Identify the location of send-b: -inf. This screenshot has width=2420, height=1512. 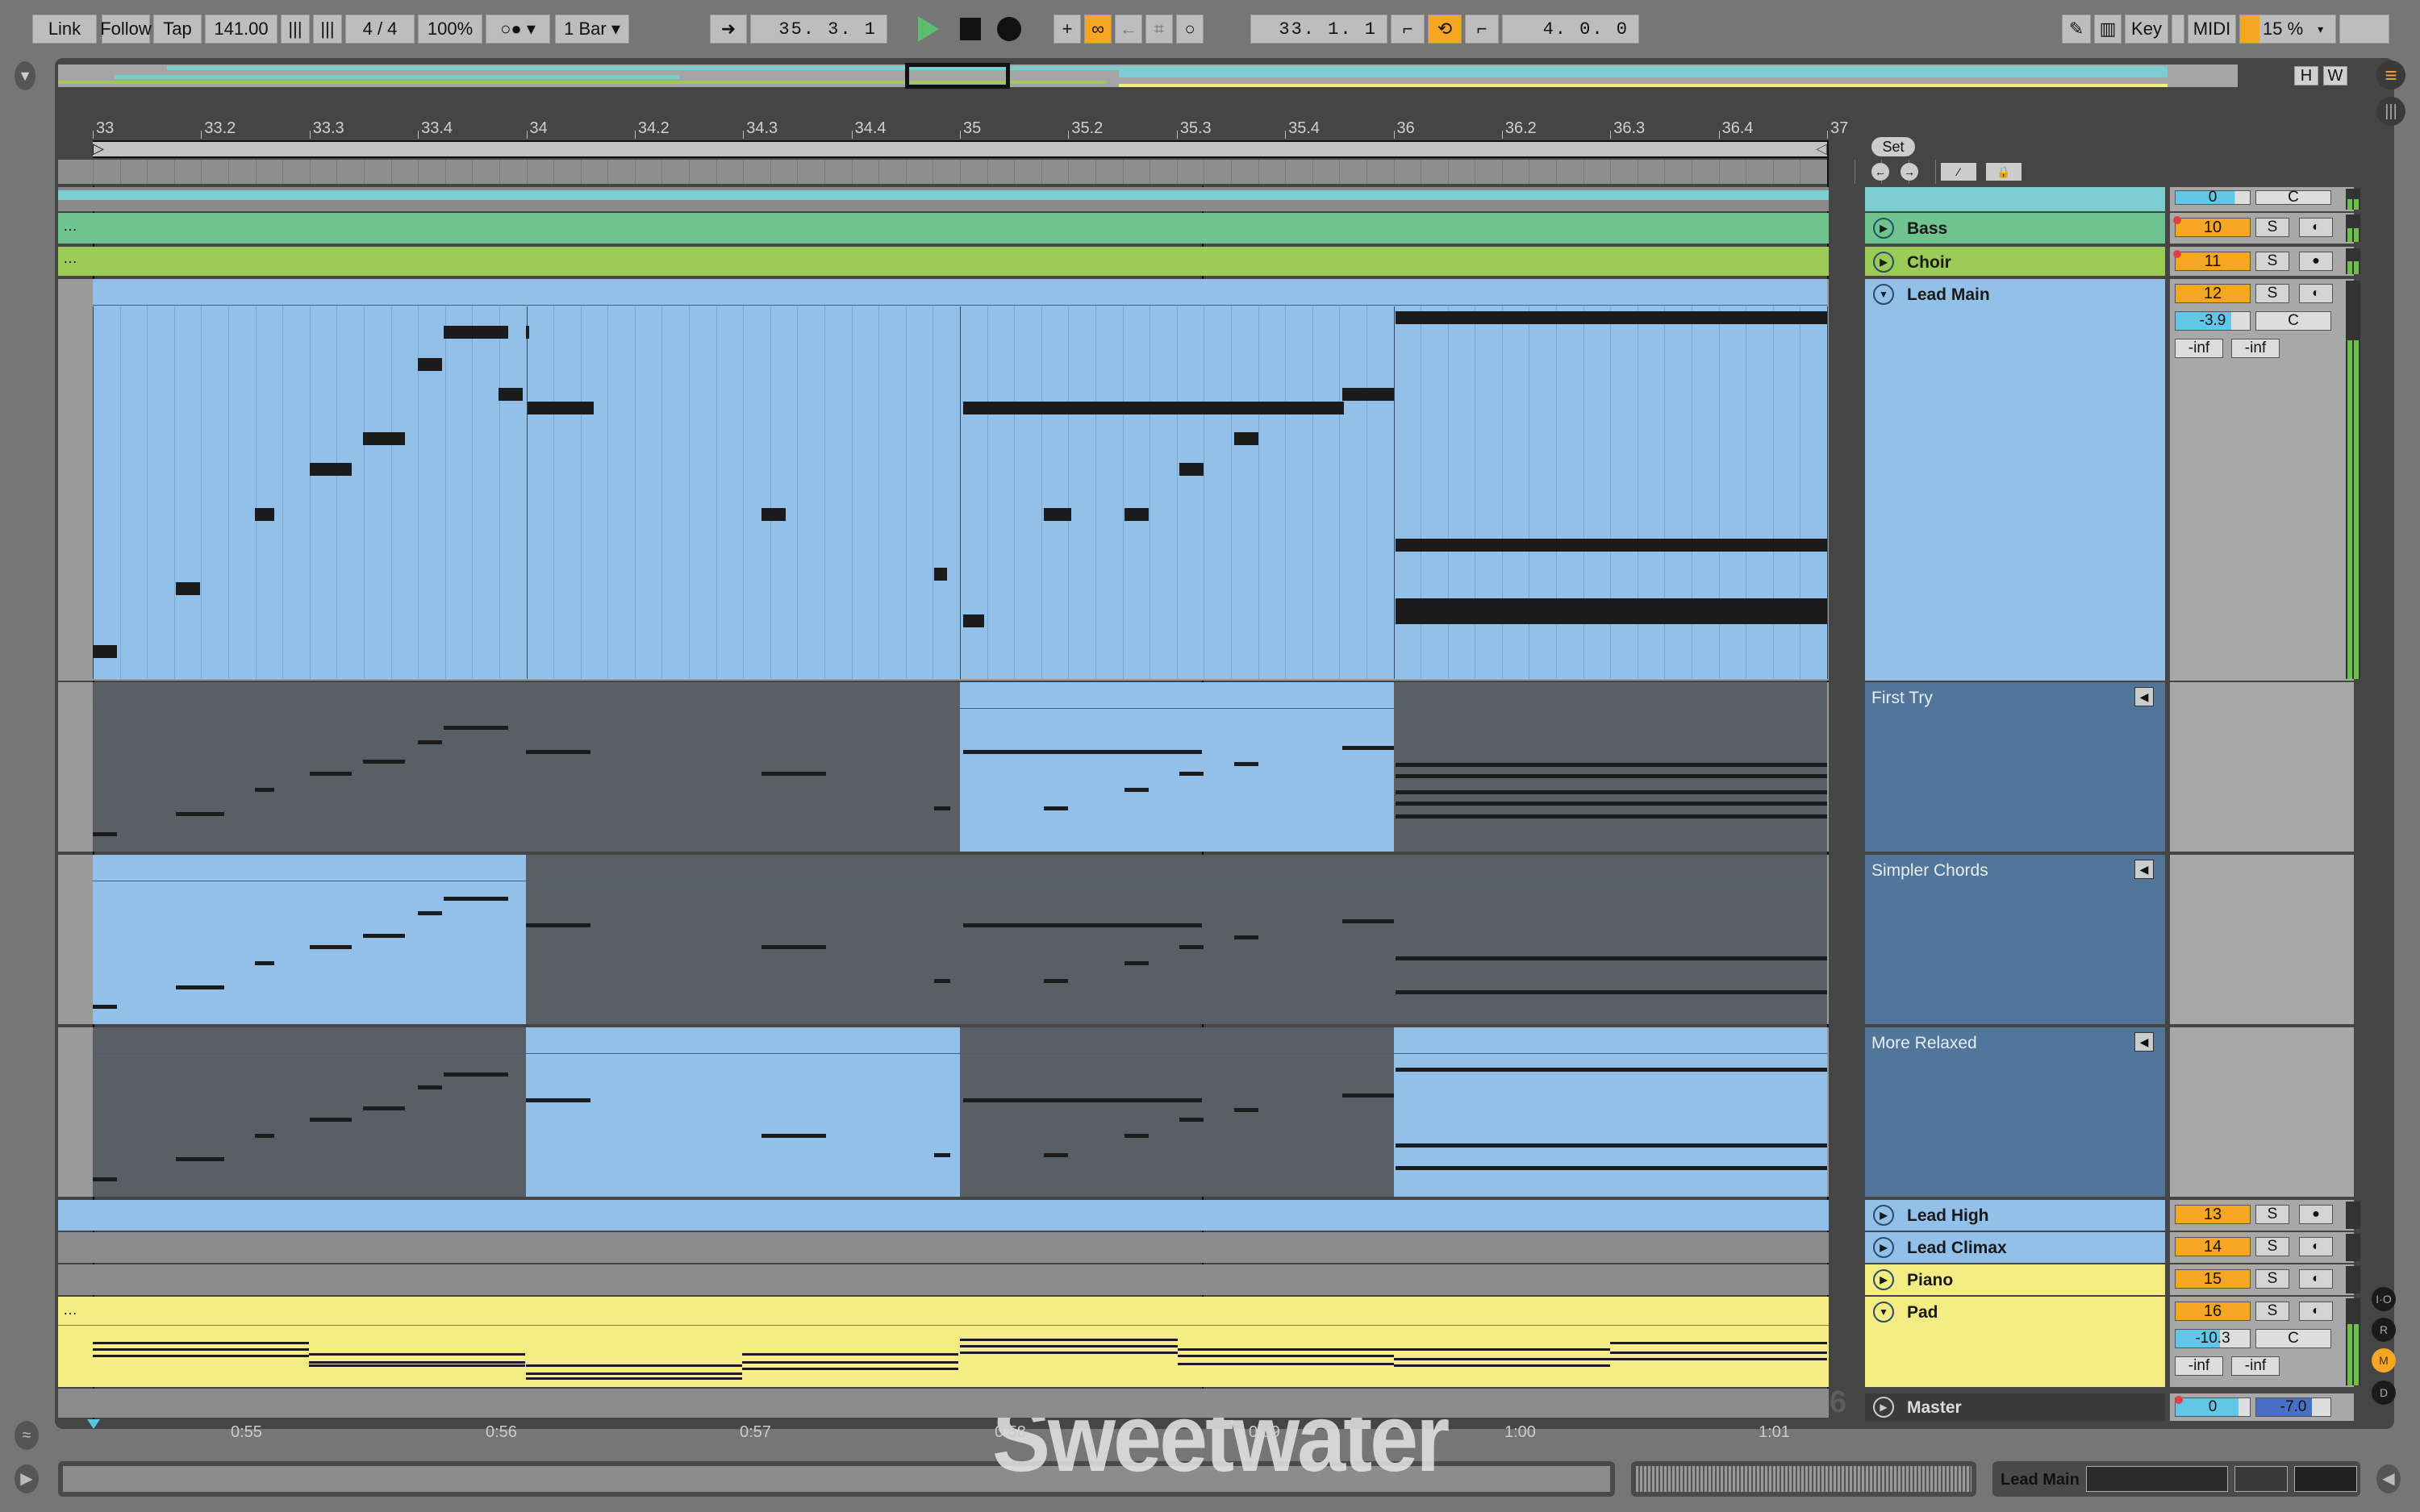
(2255, 1366).